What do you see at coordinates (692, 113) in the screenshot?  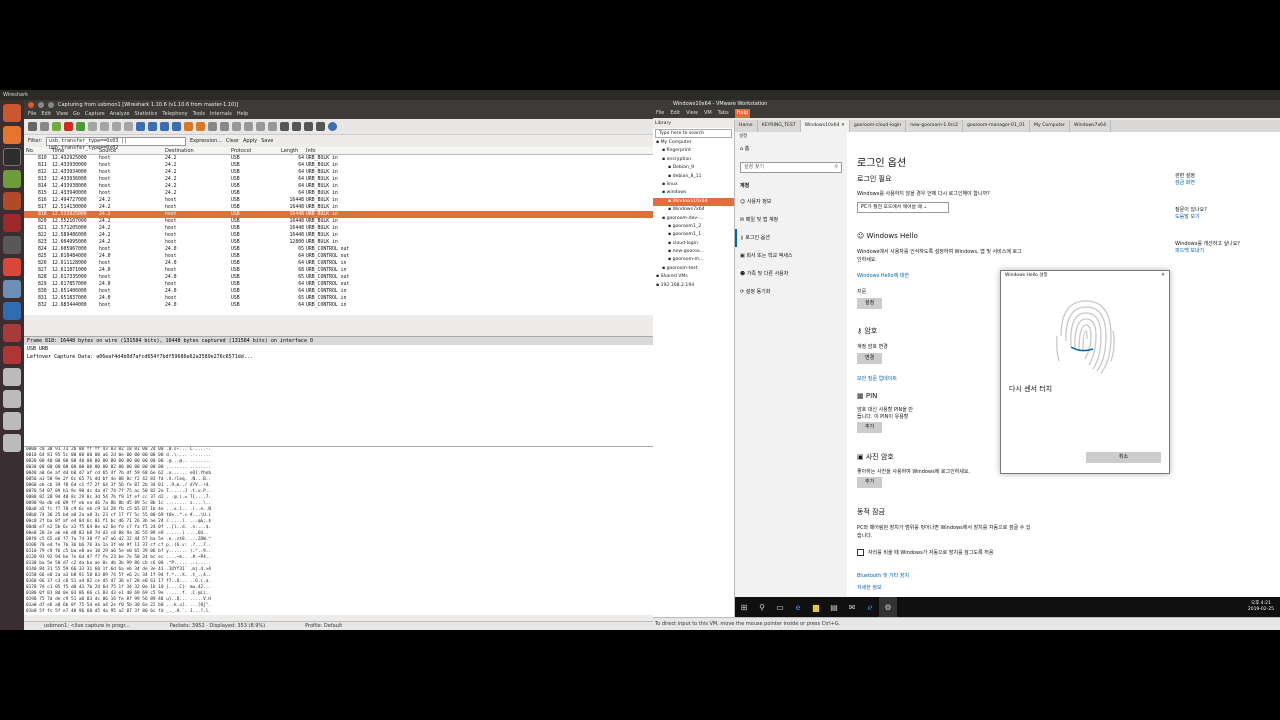 I see `vm-menu-view: View` at bounding box center [692, 113].